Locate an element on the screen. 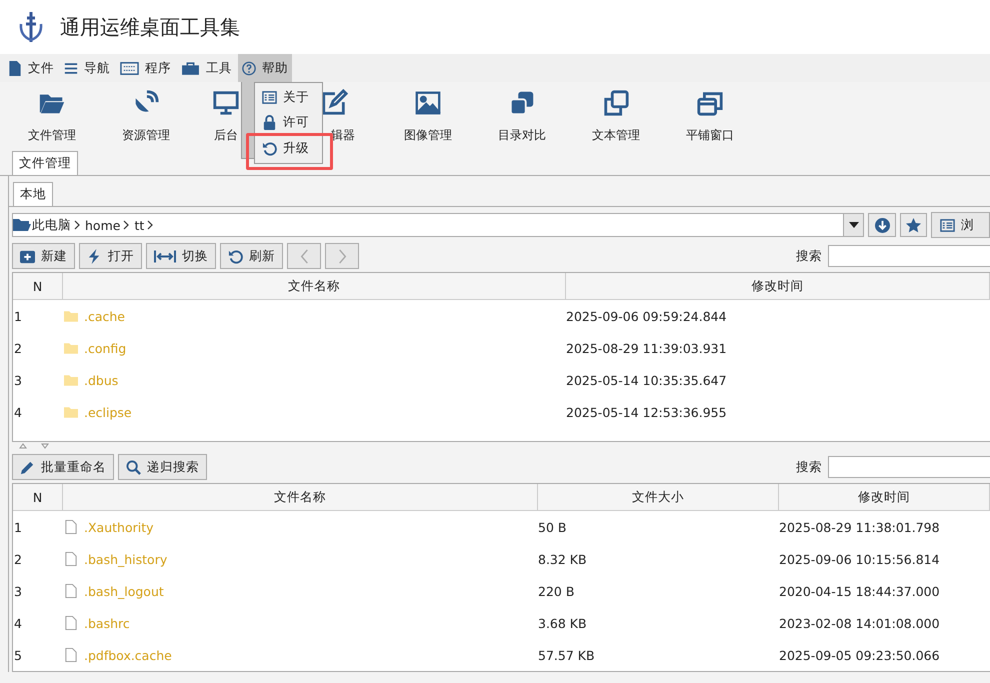 The image size is (990, 683). refresh-icon is located at coordinates (235, 256).